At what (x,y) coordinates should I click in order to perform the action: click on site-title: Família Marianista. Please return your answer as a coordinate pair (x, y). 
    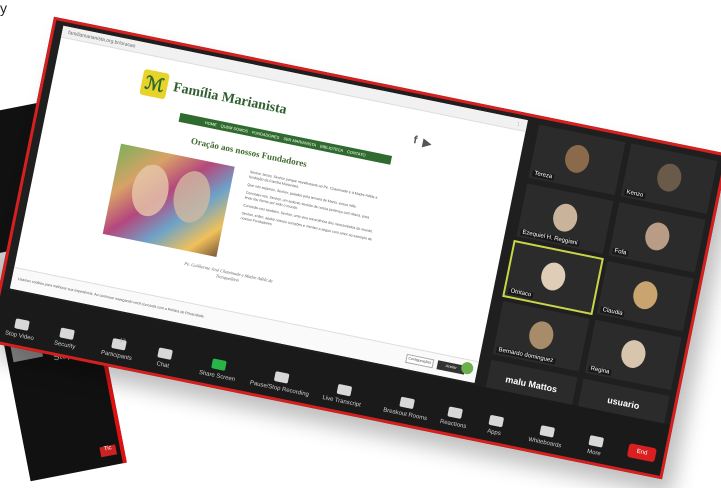
    Looking at the image, I should click on (230, 99).